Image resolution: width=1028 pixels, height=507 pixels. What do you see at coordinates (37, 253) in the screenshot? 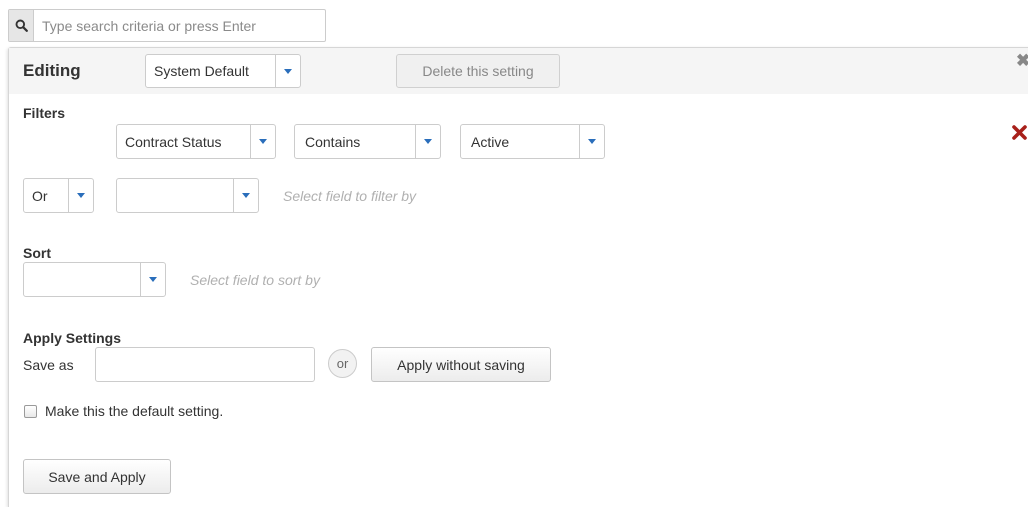
I see `sort-title: Sort` at bounding box center [37, 253].